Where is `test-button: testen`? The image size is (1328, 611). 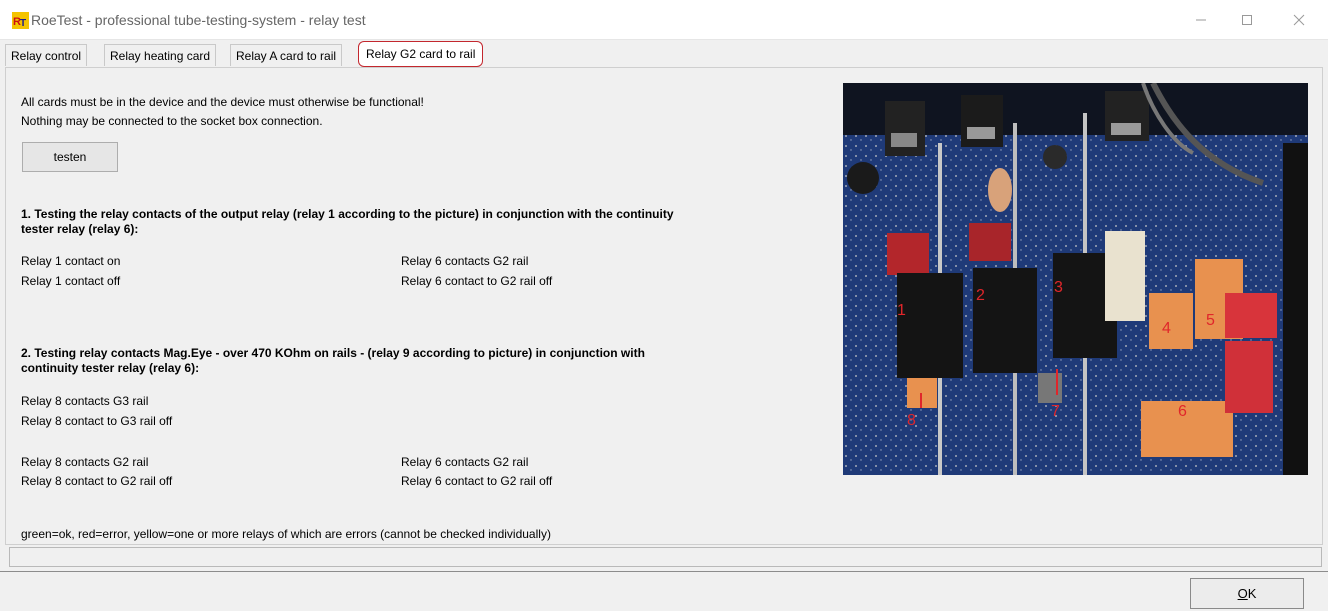
test-button: testen is located at coordinates (70, 157).